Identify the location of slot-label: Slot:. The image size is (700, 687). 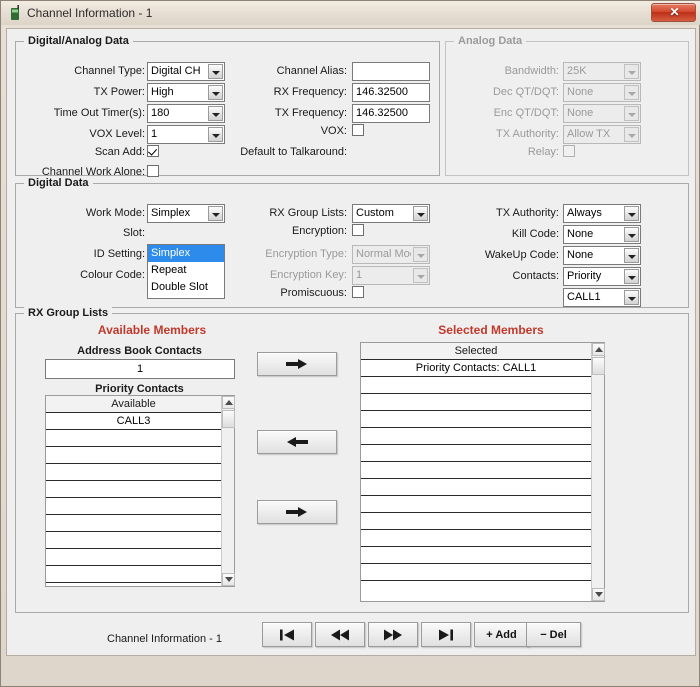
(133, 233).